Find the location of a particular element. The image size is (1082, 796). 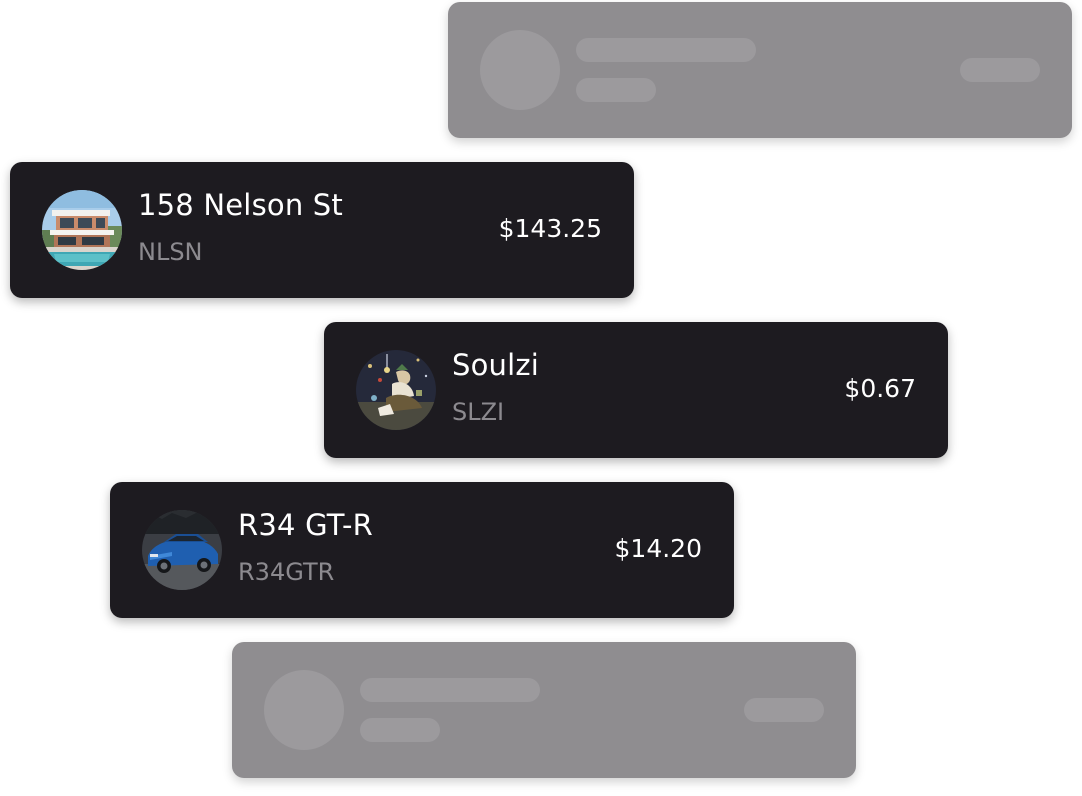

asset-ticker: R34GTR is located at coordinates (286, 572).